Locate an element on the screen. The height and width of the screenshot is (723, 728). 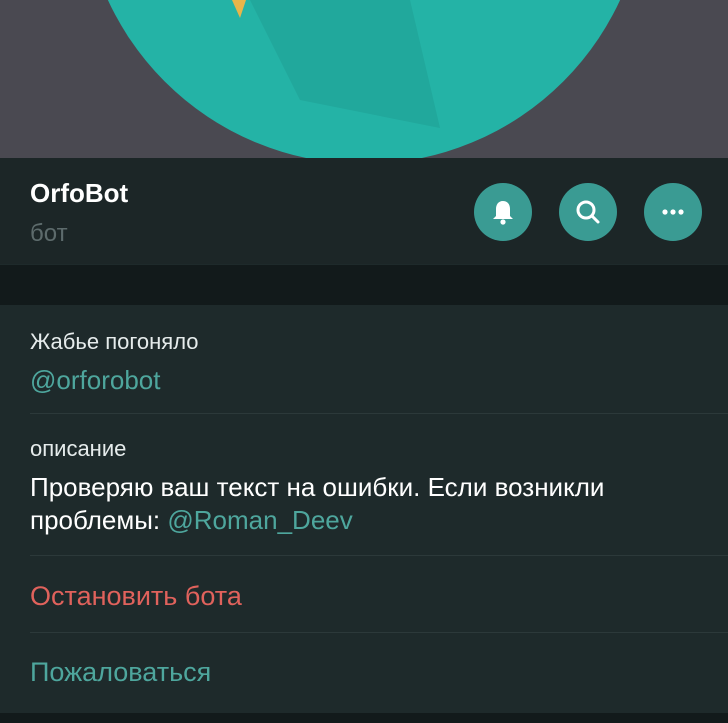
search-button is located at coordinates (588, 212).